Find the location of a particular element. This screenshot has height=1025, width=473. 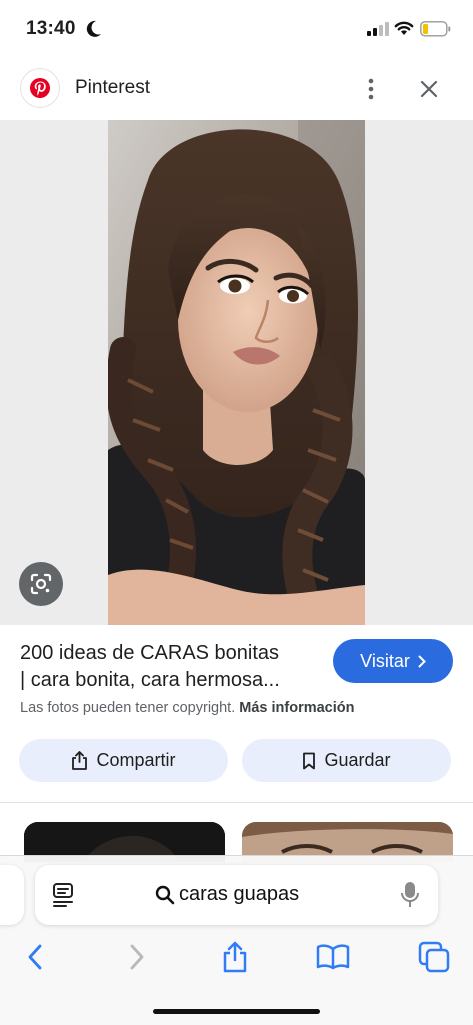

visit-label: Visitar is located at coordinates (385, 660).